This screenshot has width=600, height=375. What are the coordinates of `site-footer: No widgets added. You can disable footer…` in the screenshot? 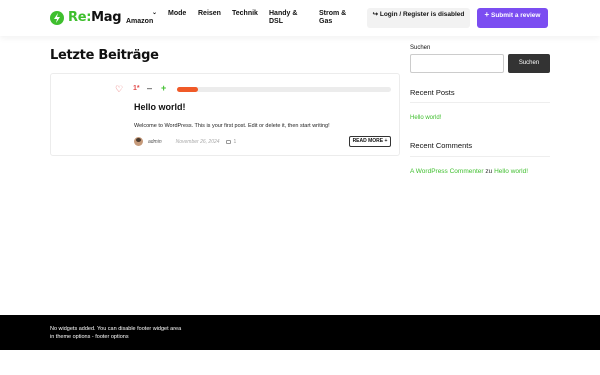 It's located at (300, 332).